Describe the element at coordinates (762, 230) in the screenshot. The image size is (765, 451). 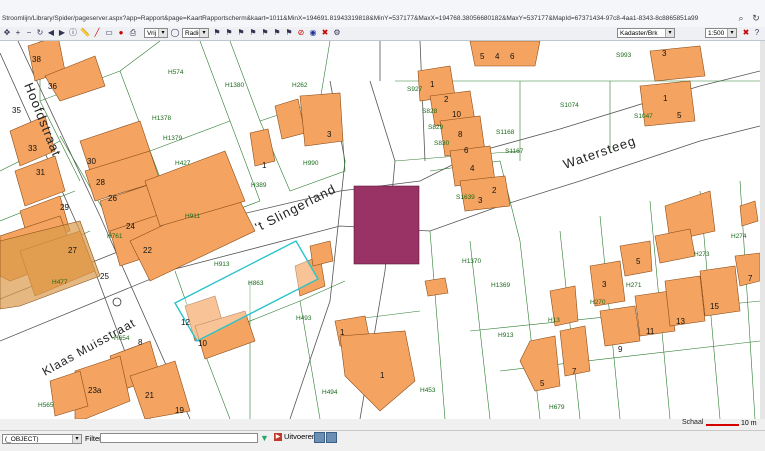
I see `vertical-scrollbar` at that location.